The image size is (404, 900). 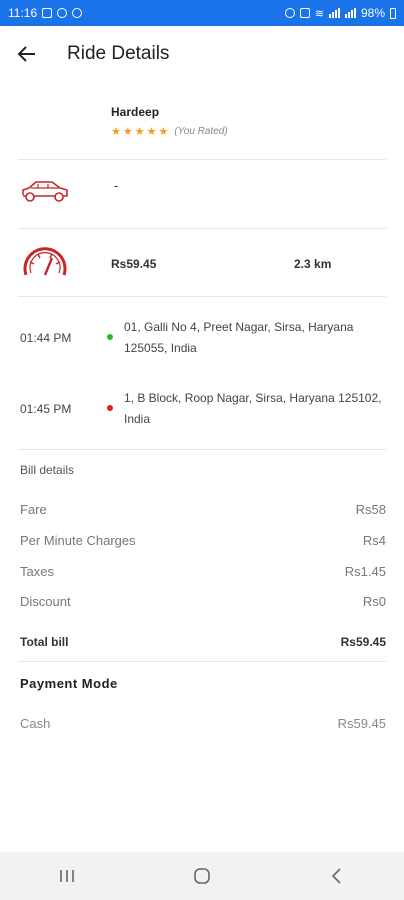 What do you see at coordinates (372, 13) in the screenshot?
I see `battery-level: 98%` at bounding box center [372, 13].